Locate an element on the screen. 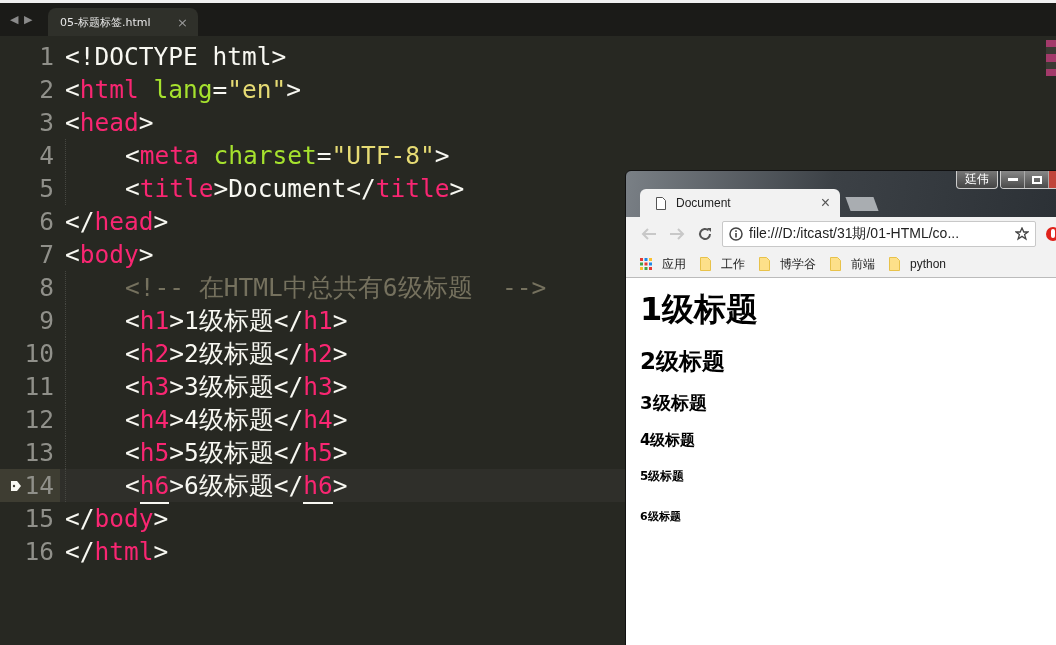 The width and height of the screenshot is (1056, 645). code-line: <h5>5级标题</h5> is located at coordinates (236, 453).